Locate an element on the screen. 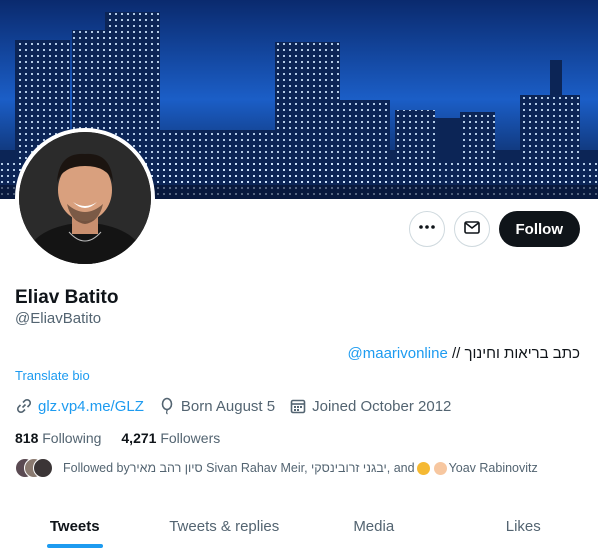  born-text: Born August 5 is located at coordinates (228, 406).